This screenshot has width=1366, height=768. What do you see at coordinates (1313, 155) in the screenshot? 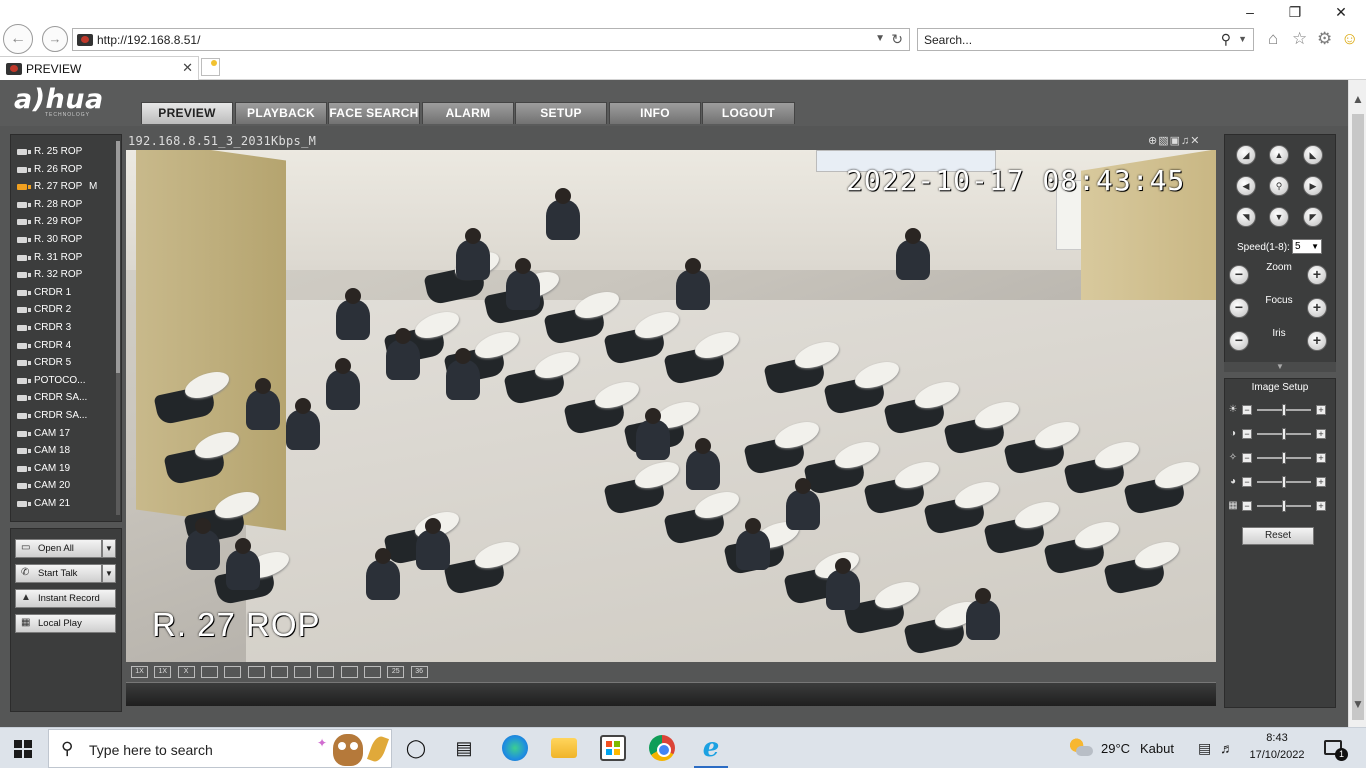
I see `ptz-up-right-button: ◣` at bounding box center [1313, 155].